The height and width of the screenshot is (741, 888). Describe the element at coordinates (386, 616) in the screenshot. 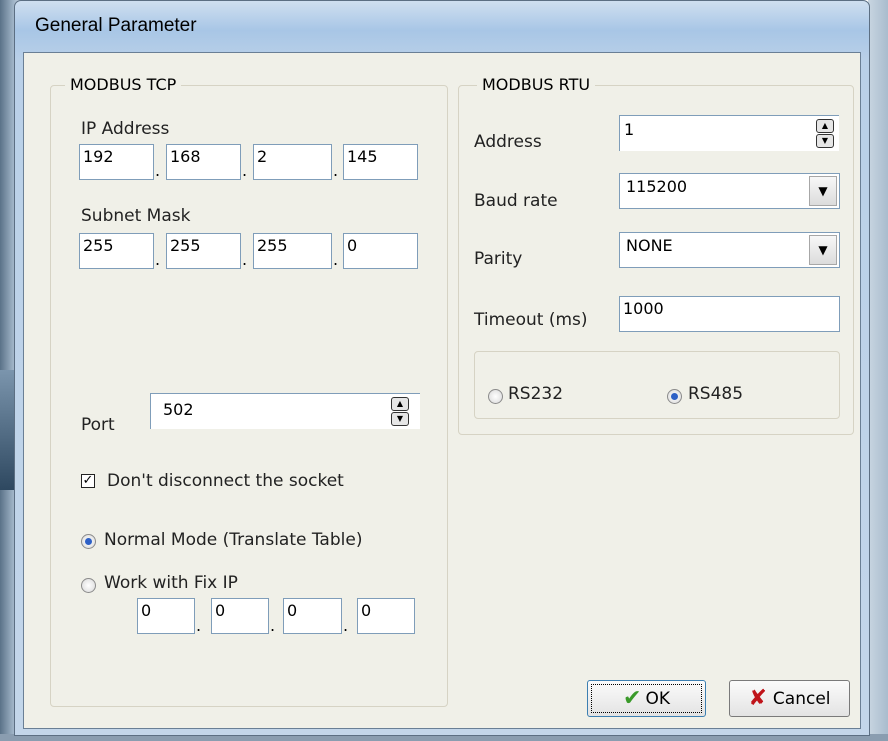

I see `fix-ip-octet-4-field: 0` at that location.